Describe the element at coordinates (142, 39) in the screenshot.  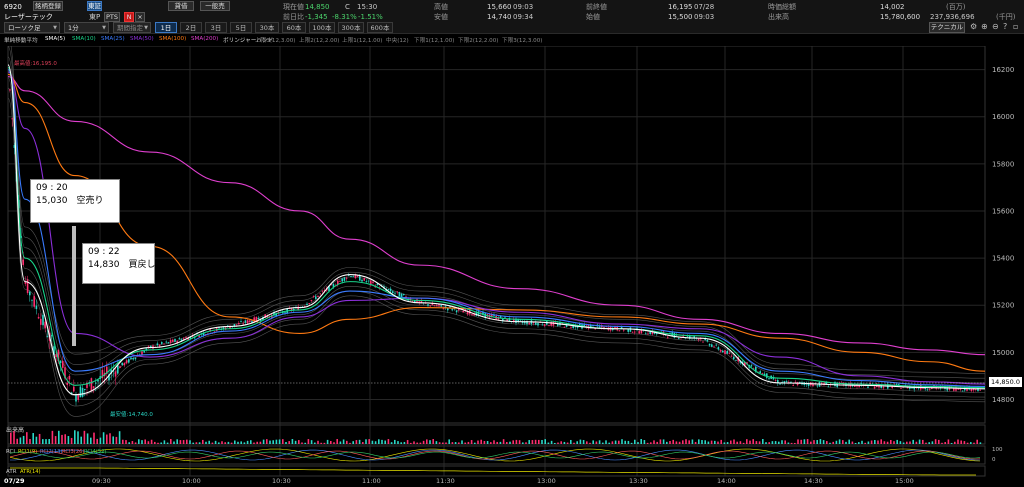
I see `legend-sma50: SMA(50)` at that location.